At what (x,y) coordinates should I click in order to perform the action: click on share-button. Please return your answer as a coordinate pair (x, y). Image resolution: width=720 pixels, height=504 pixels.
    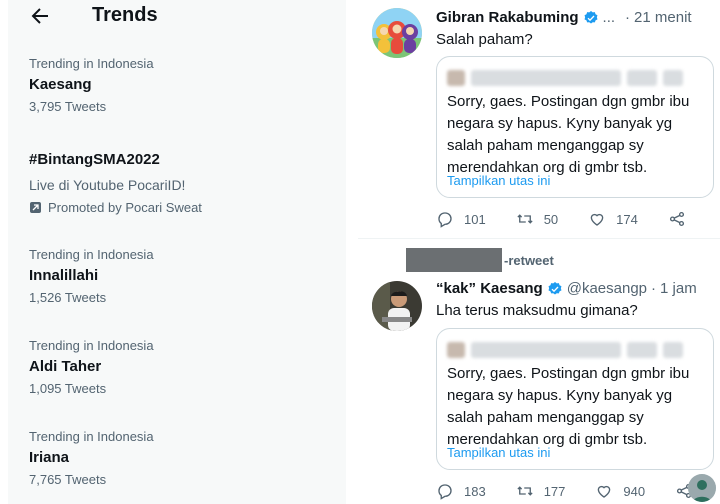
    Looking at the image, I should click on (677, 219).